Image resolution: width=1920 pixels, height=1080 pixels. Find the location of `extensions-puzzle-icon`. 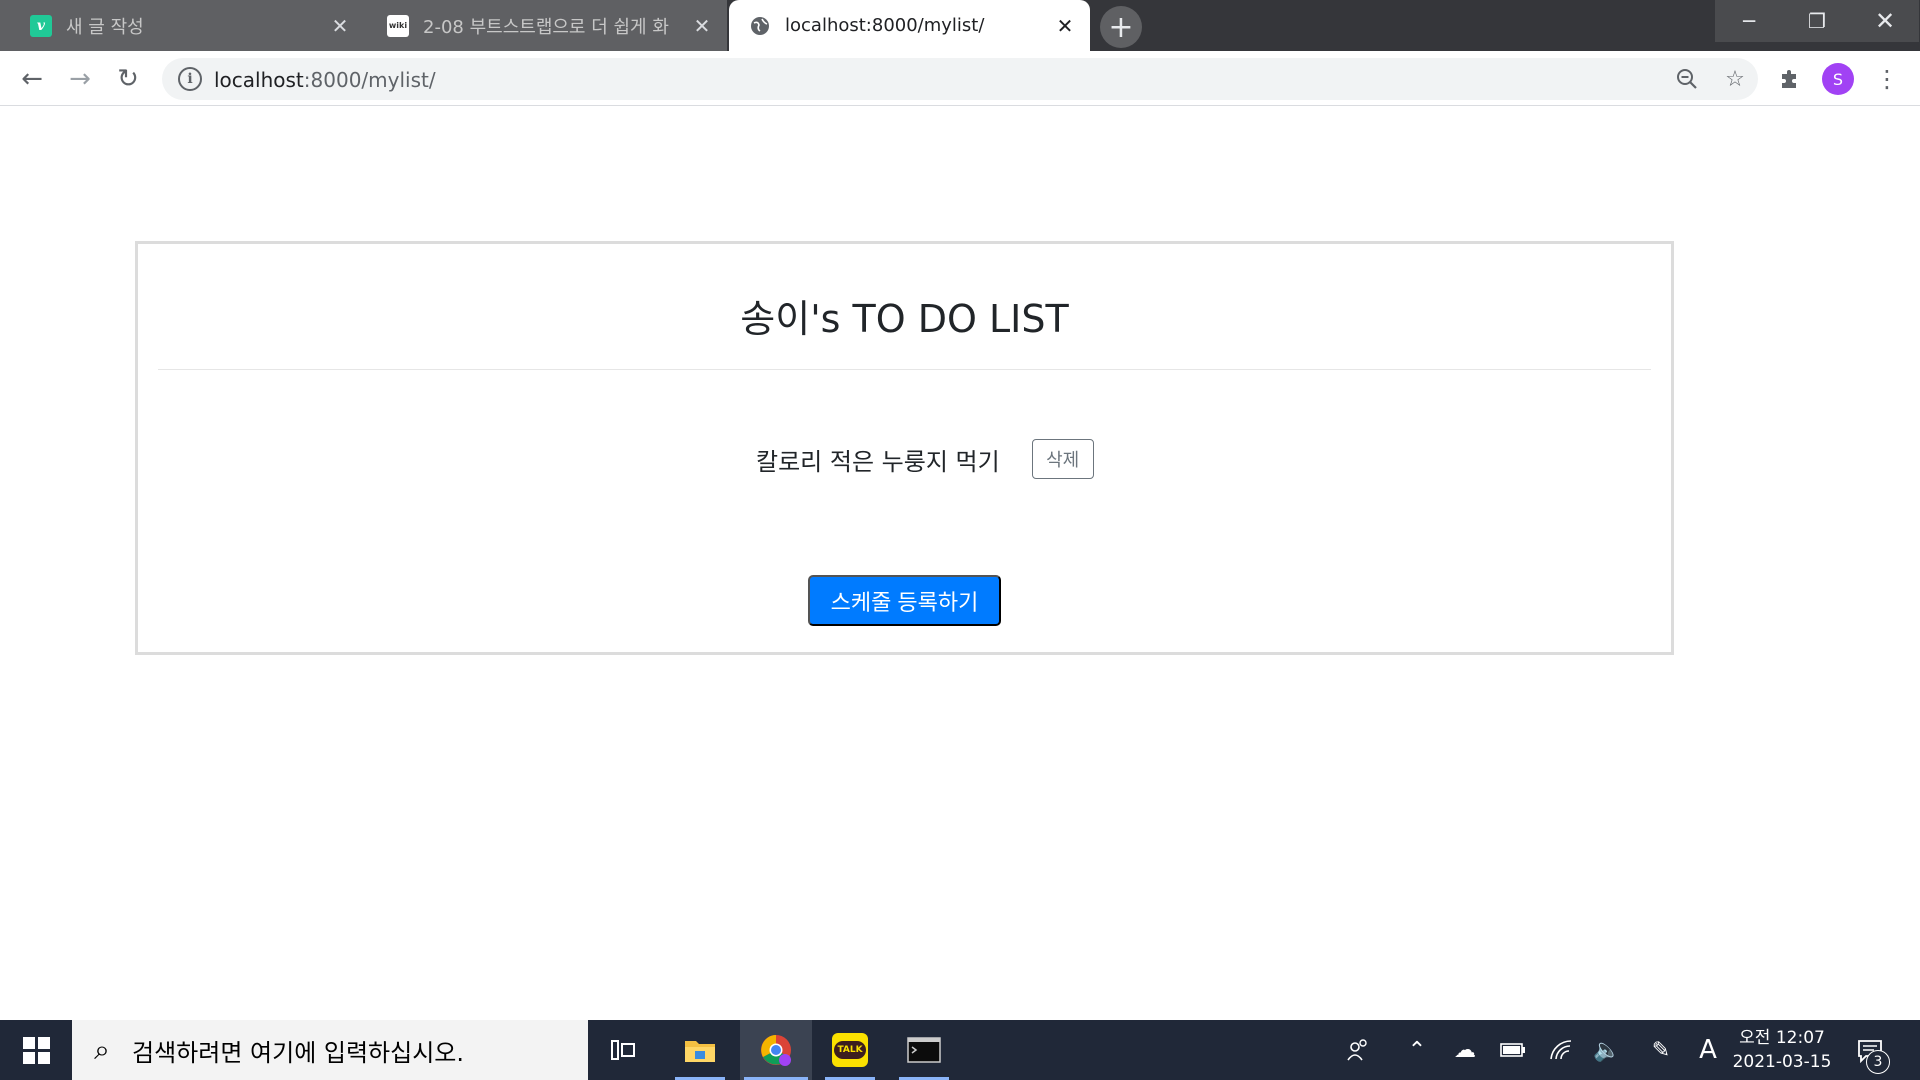

extensions-puzzle-icon is located at coordinates (1790, 79).